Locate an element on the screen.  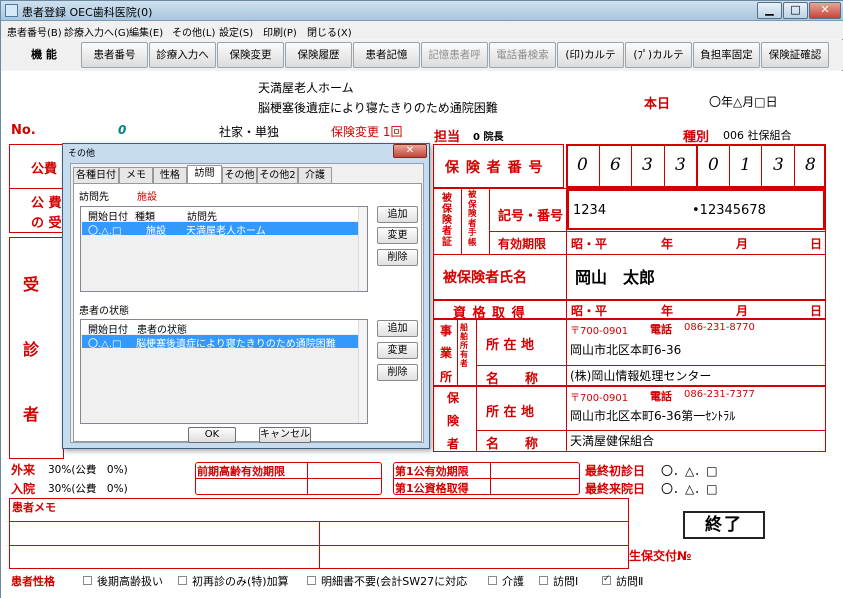
patient-no-value: 0 is located at coordinates (122, 130).